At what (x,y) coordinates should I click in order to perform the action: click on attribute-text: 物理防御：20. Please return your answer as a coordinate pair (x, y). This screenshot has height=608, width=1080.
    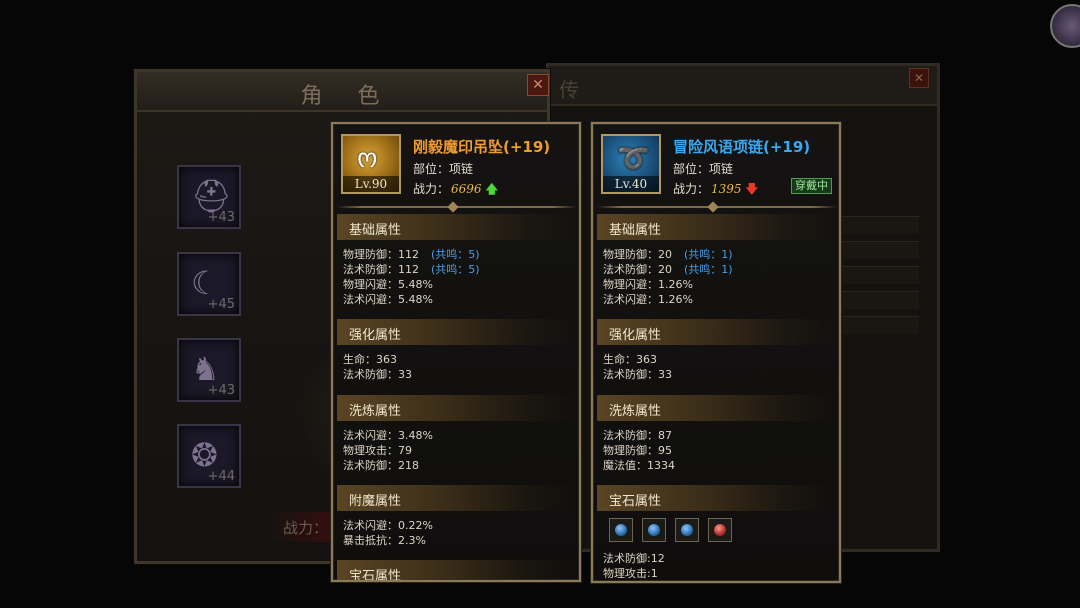
    Looking at the image, I should click on (637, 254).